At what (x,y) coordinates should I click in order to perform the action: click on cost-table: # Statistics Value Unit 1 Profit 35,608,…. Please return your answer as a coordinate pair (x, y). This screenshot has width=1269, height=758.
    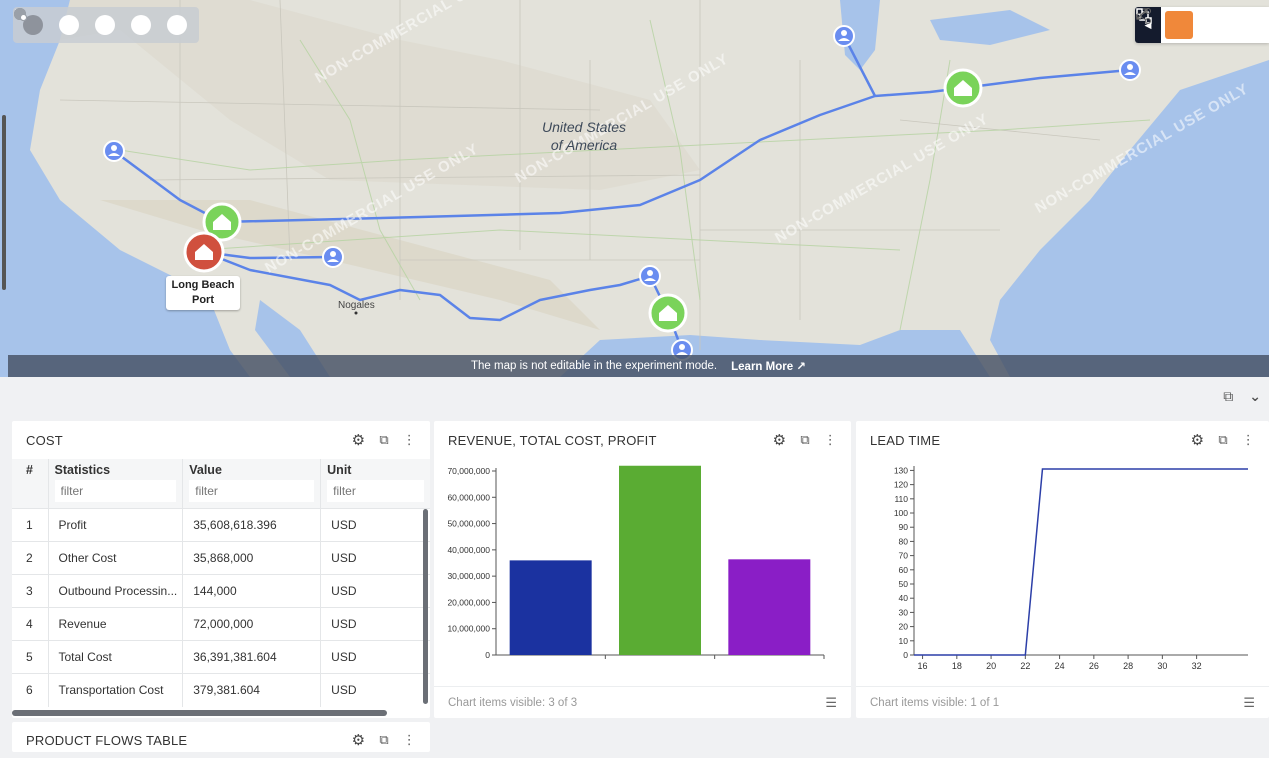
    Looking at the image, I should click on (221, 583).